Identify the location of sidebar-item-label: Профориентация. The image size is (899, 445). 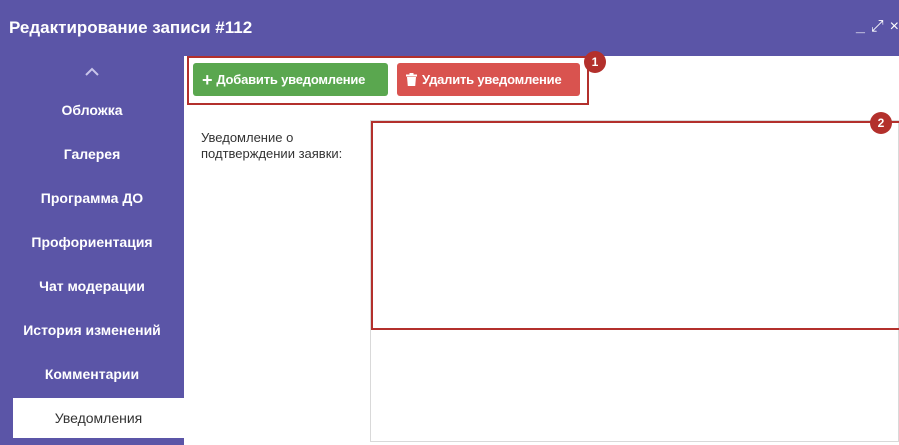
(92, 242).